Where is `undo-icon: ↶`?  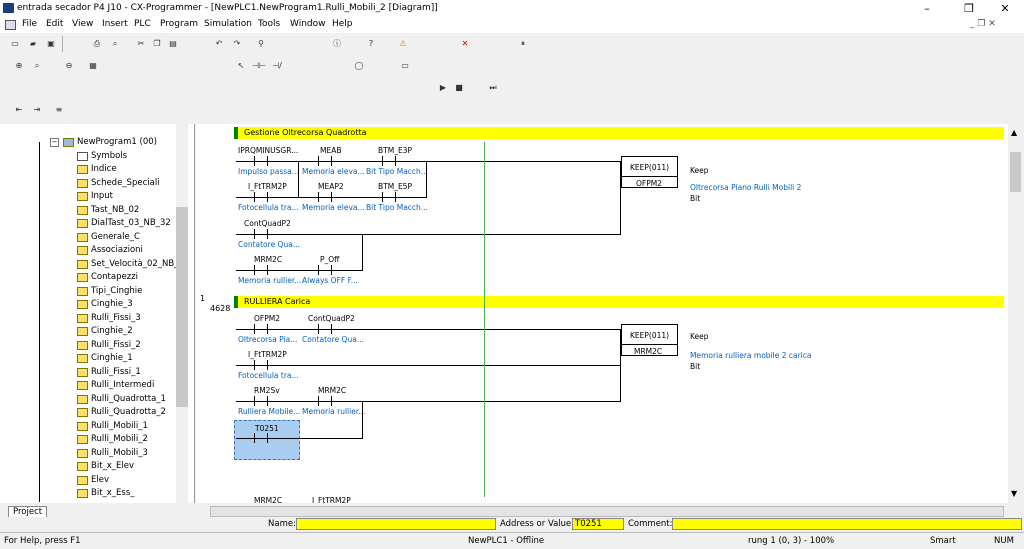
undo-icon: ↶ is located at coordinates (219, 44).